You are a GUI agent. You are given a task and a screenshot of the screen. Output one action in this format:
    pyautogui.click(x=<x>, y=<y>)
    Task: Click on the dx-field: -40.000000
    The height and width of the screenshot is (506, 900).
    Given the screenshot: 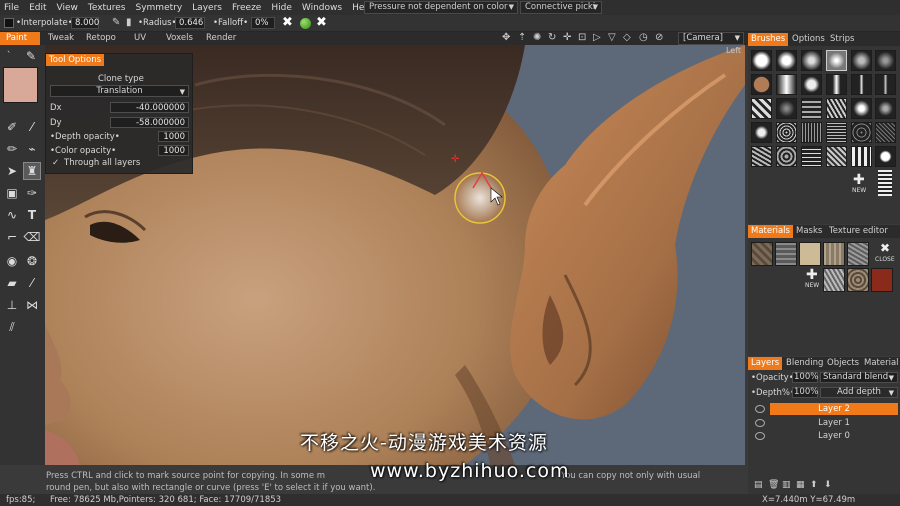 What is the action you would take?
    pyautogui.click(x=149, y=107)
    